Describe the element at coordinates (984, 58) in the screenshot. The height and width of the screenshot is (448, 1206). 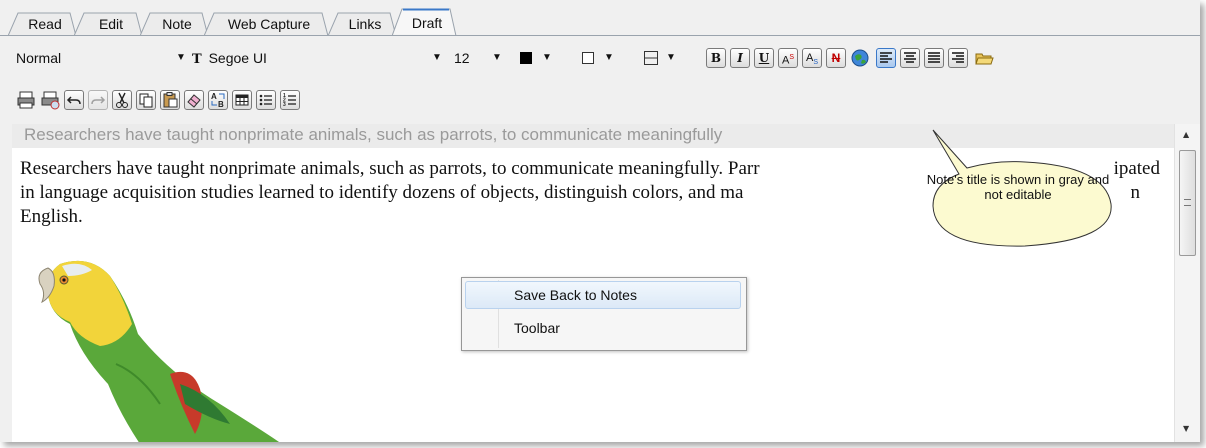
I see `open-folder-icon` at that location.